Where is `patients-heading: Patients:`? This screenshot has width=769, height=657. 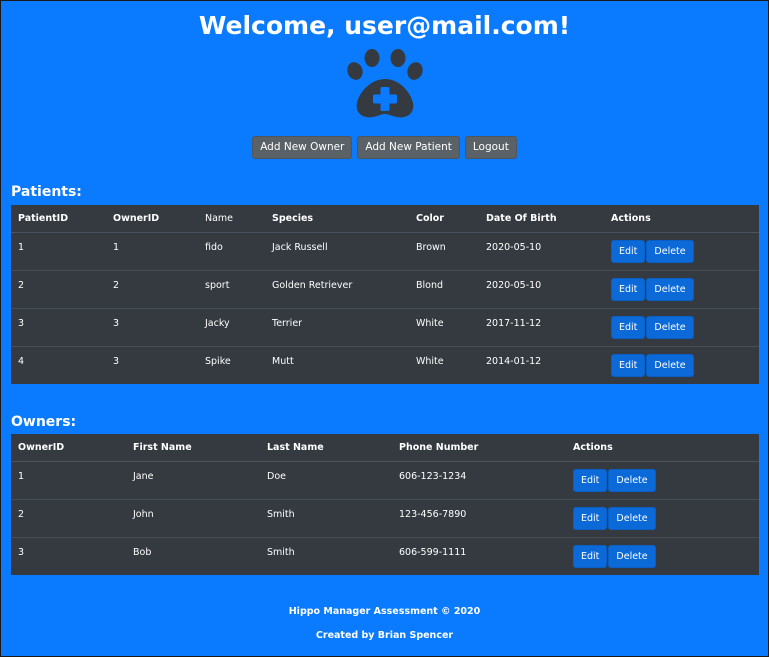 patients-heading: Patients: is located at coordinates (46, 192).